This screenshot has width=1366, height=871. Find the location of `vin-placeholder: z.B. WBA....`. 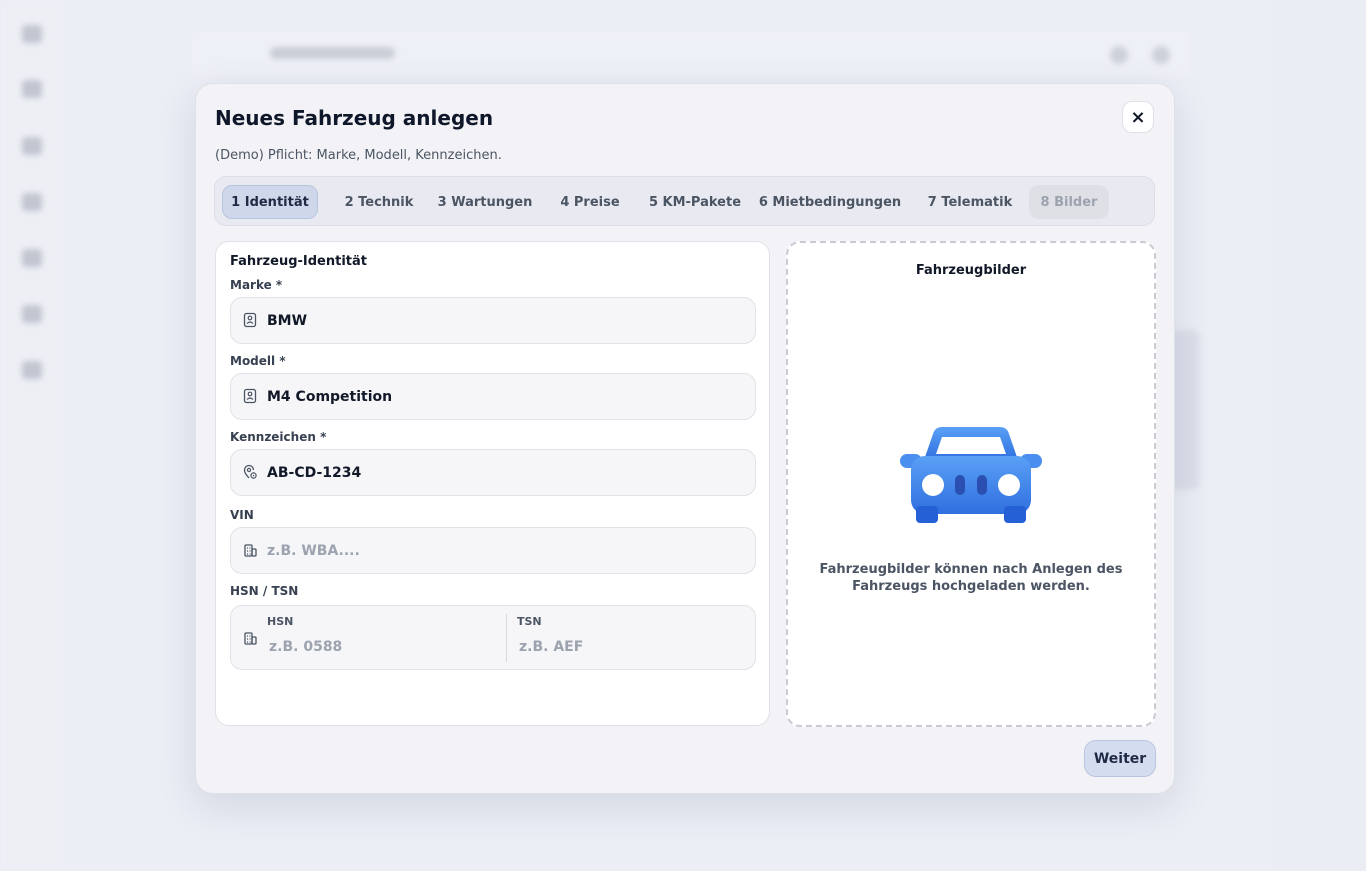

vin-placeholder: z.B. WBA.... is located at coordinates (313, 551).